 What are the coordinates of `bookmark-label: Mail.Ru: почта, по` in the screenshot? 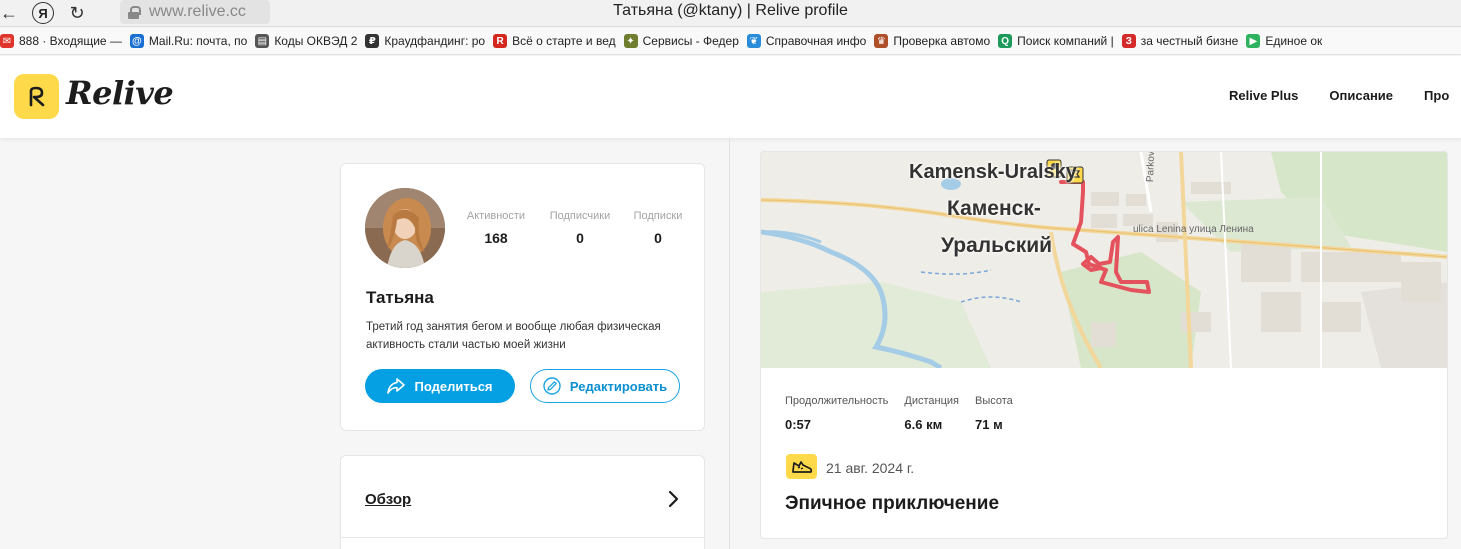 It's located at (198, 41).